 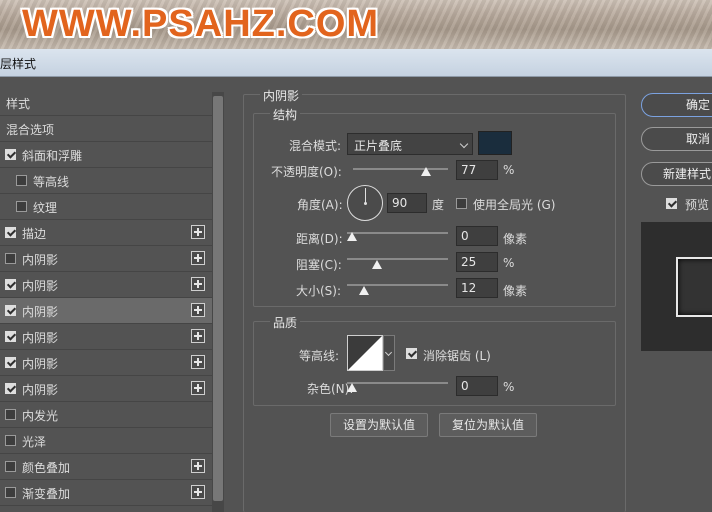 I want to click on style-list-item: 纹理, so click(x=106, y=207).